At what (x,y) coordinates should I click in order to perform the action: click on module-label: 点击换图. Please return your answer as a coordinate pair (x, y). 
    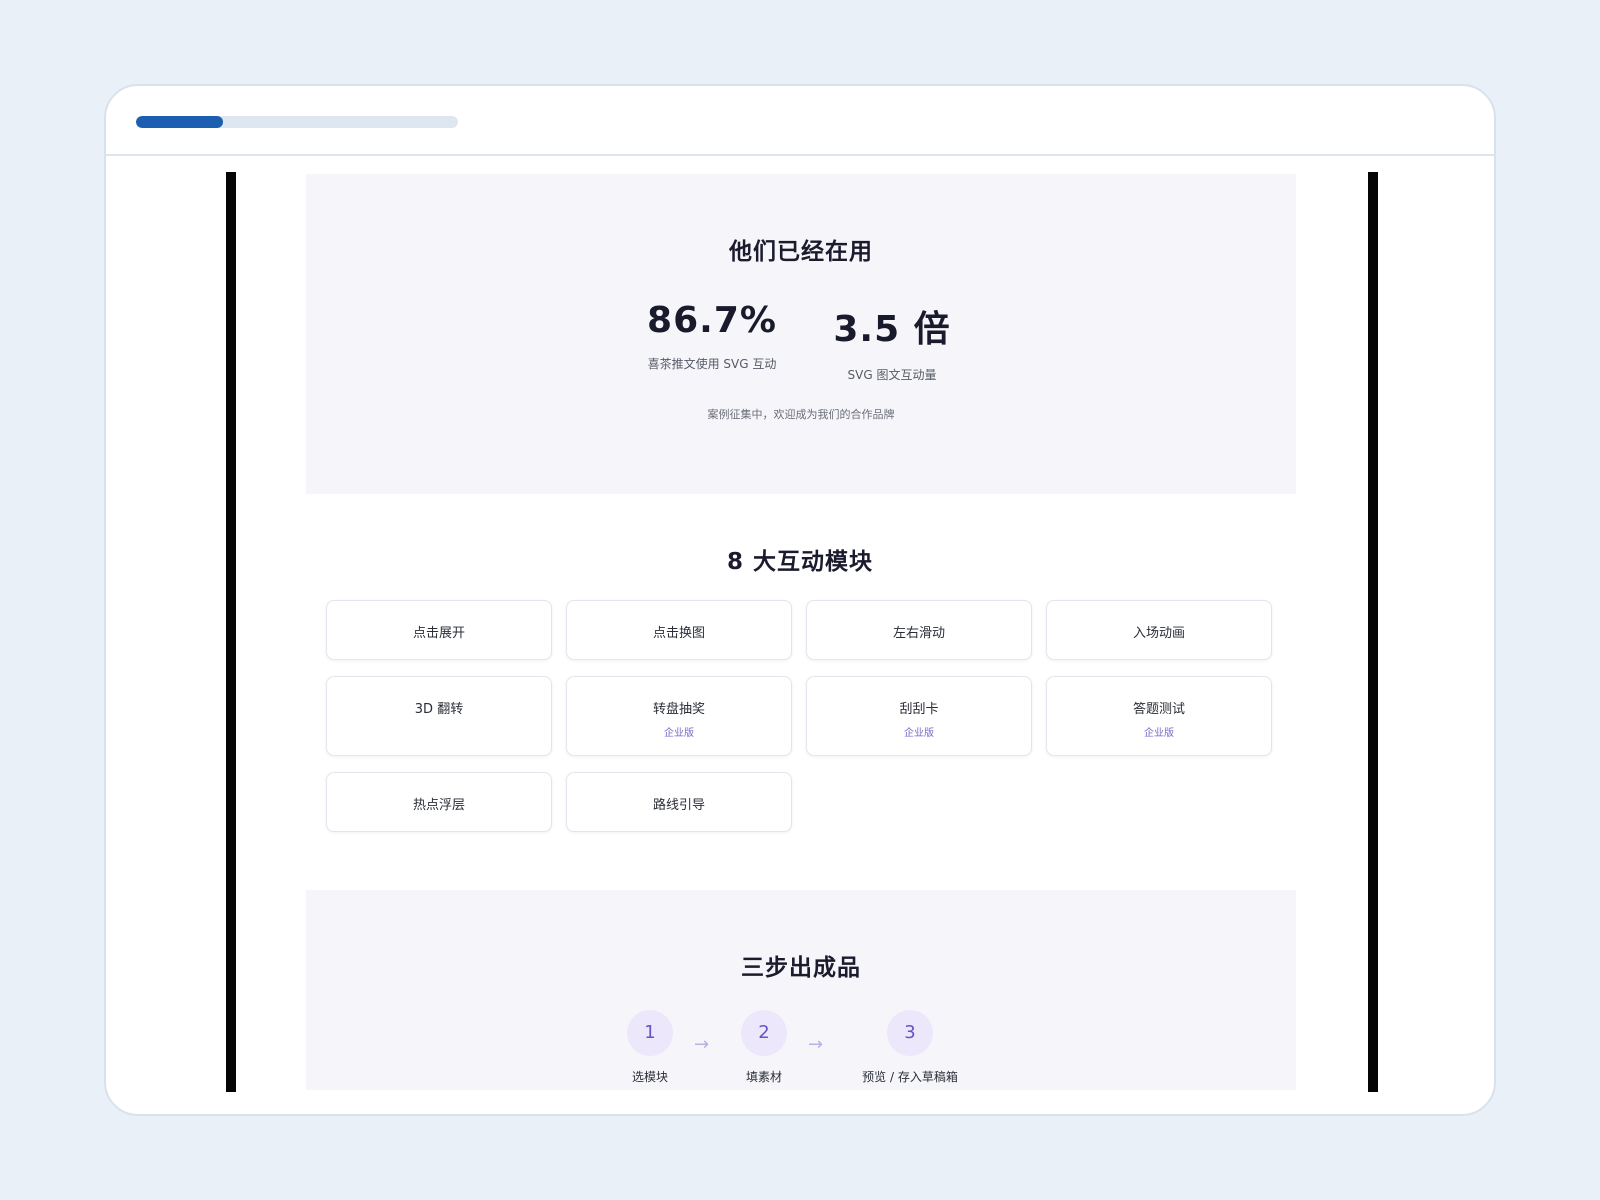
    Looking at the image, I should click on (678, 633).